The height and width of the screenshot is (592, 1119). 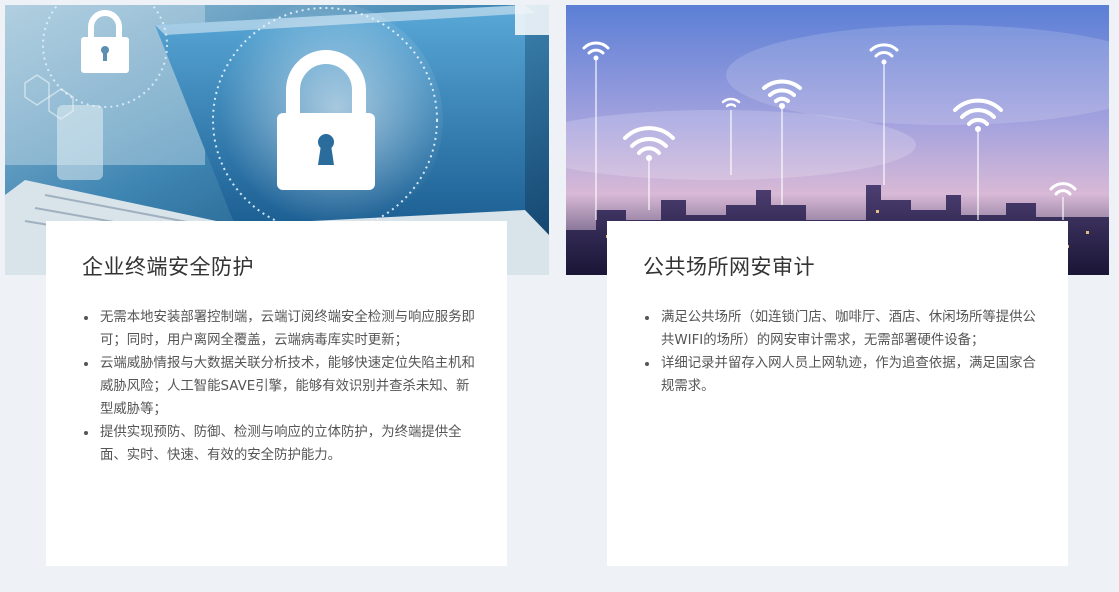 I want to click on list-item: 详细记录并留存入网人员上网轨迹，作为追查依据，满足国家合规需求。, so click(x=840, y=375).